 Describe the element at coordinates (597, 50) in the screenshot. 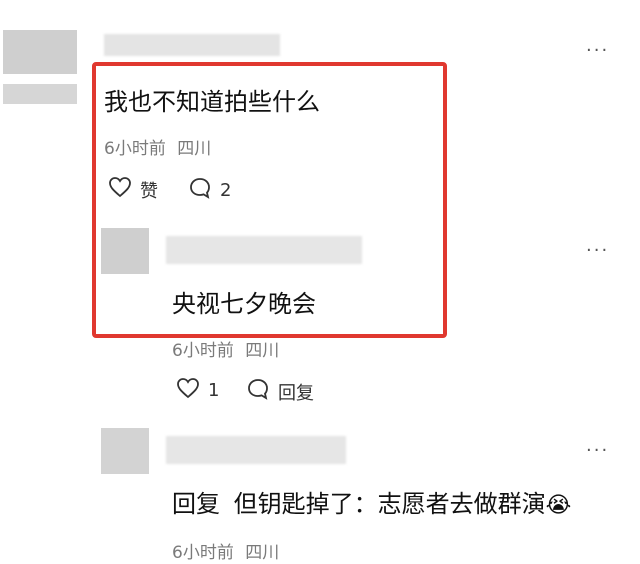

I see `more-options-icon: ···` at that location.